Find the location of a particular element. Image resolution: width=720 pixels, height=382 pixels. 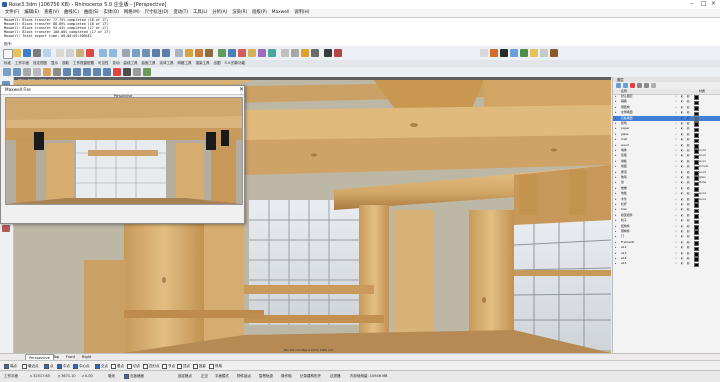

layer-color-swatch is located at coordinates (696, 265).